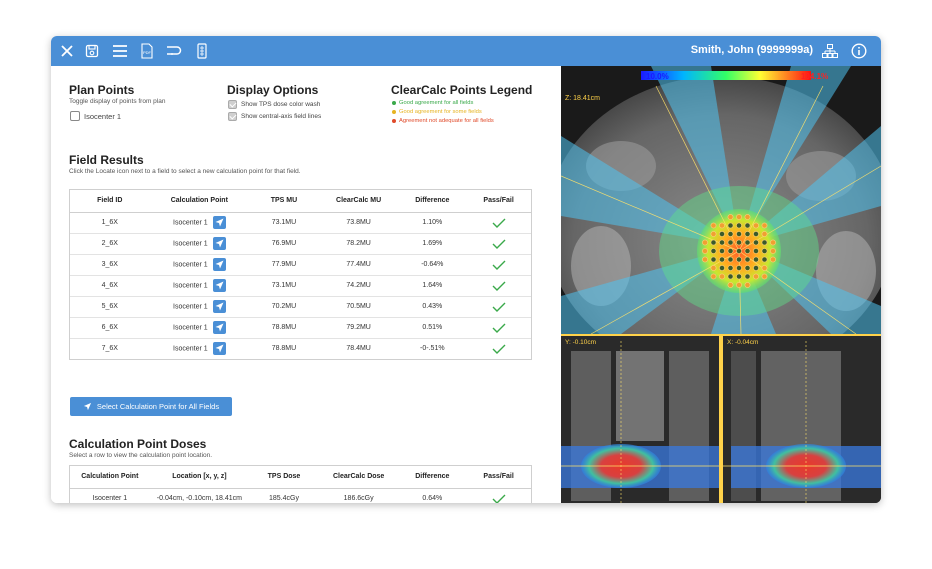 Image resolution: width=932 pixels, height=569 pixels. Describe the element at coordinates (174, 51) in the screenshot. I see `link-icon` at that location.